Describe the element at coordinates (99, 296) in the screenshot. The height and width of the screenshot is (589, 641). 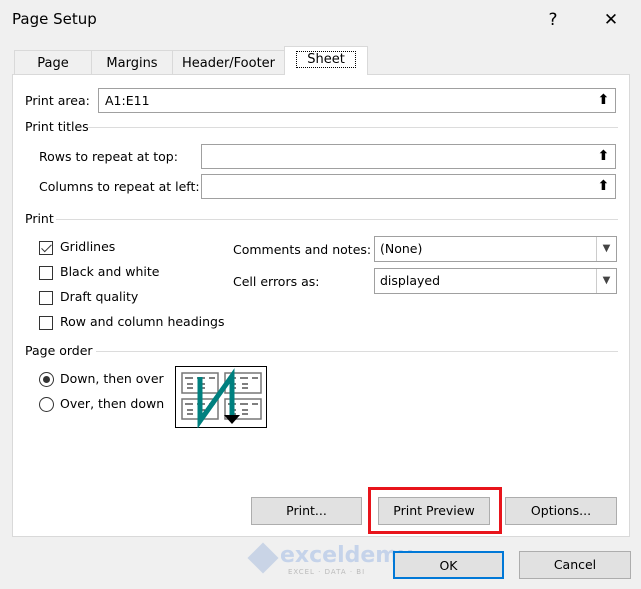
I see `checkbox-label: Draft quality` at that location.